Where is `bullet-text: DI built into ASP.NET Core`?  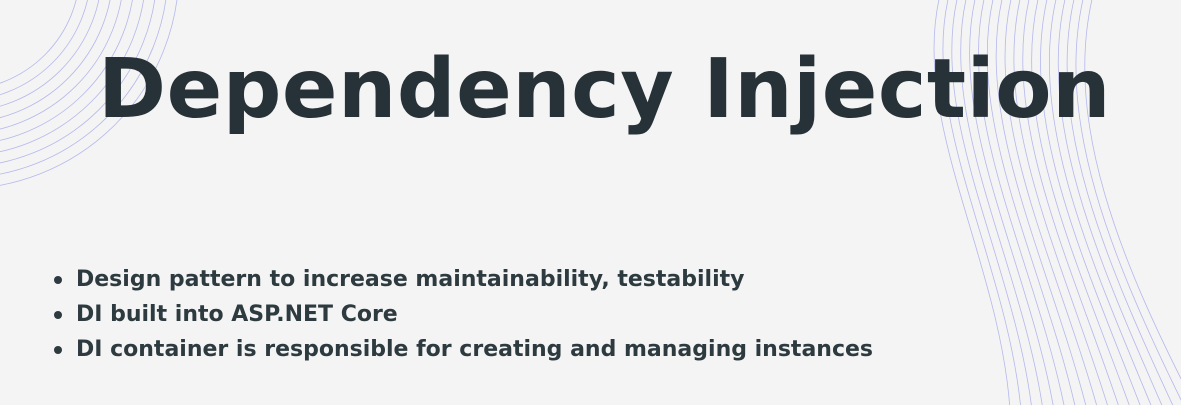 bullet-text: DI built into ASP.NET Core is located at coordinates (237, 314).